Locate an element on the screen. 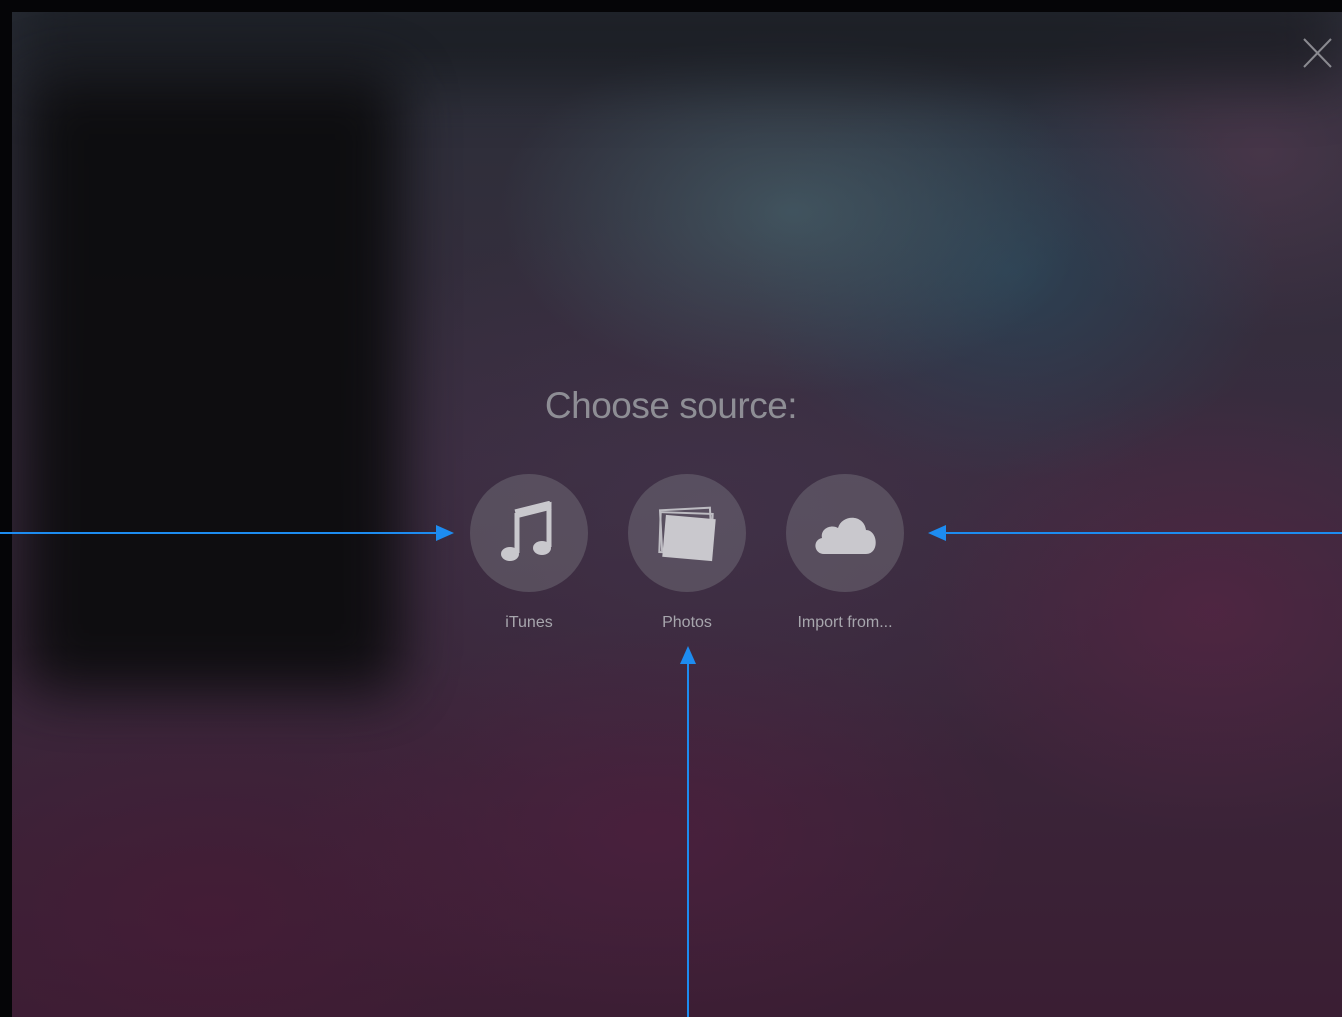  annotation-arrow-left-line is located at coordinates (220, 533).